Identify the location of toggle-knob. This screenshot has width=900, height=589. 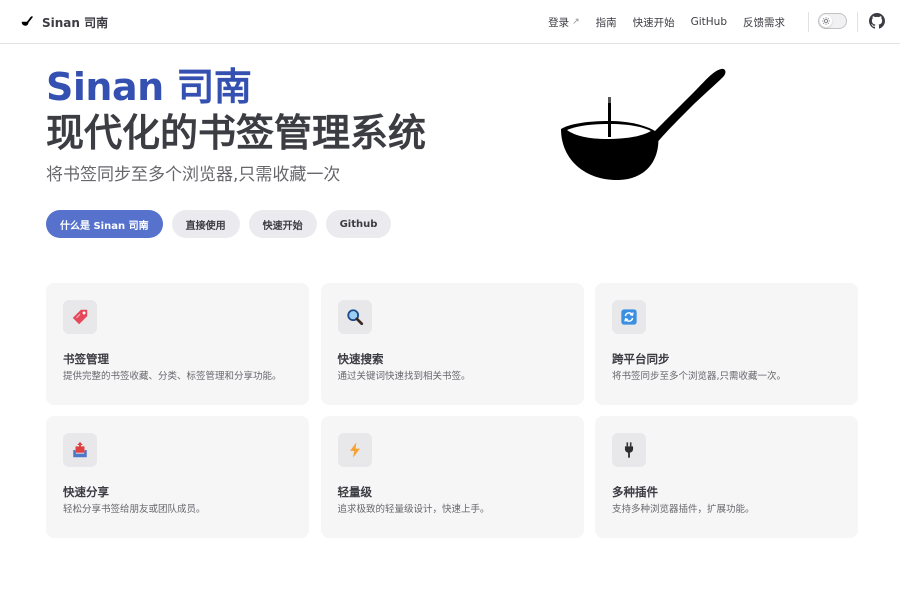
(826, 21).